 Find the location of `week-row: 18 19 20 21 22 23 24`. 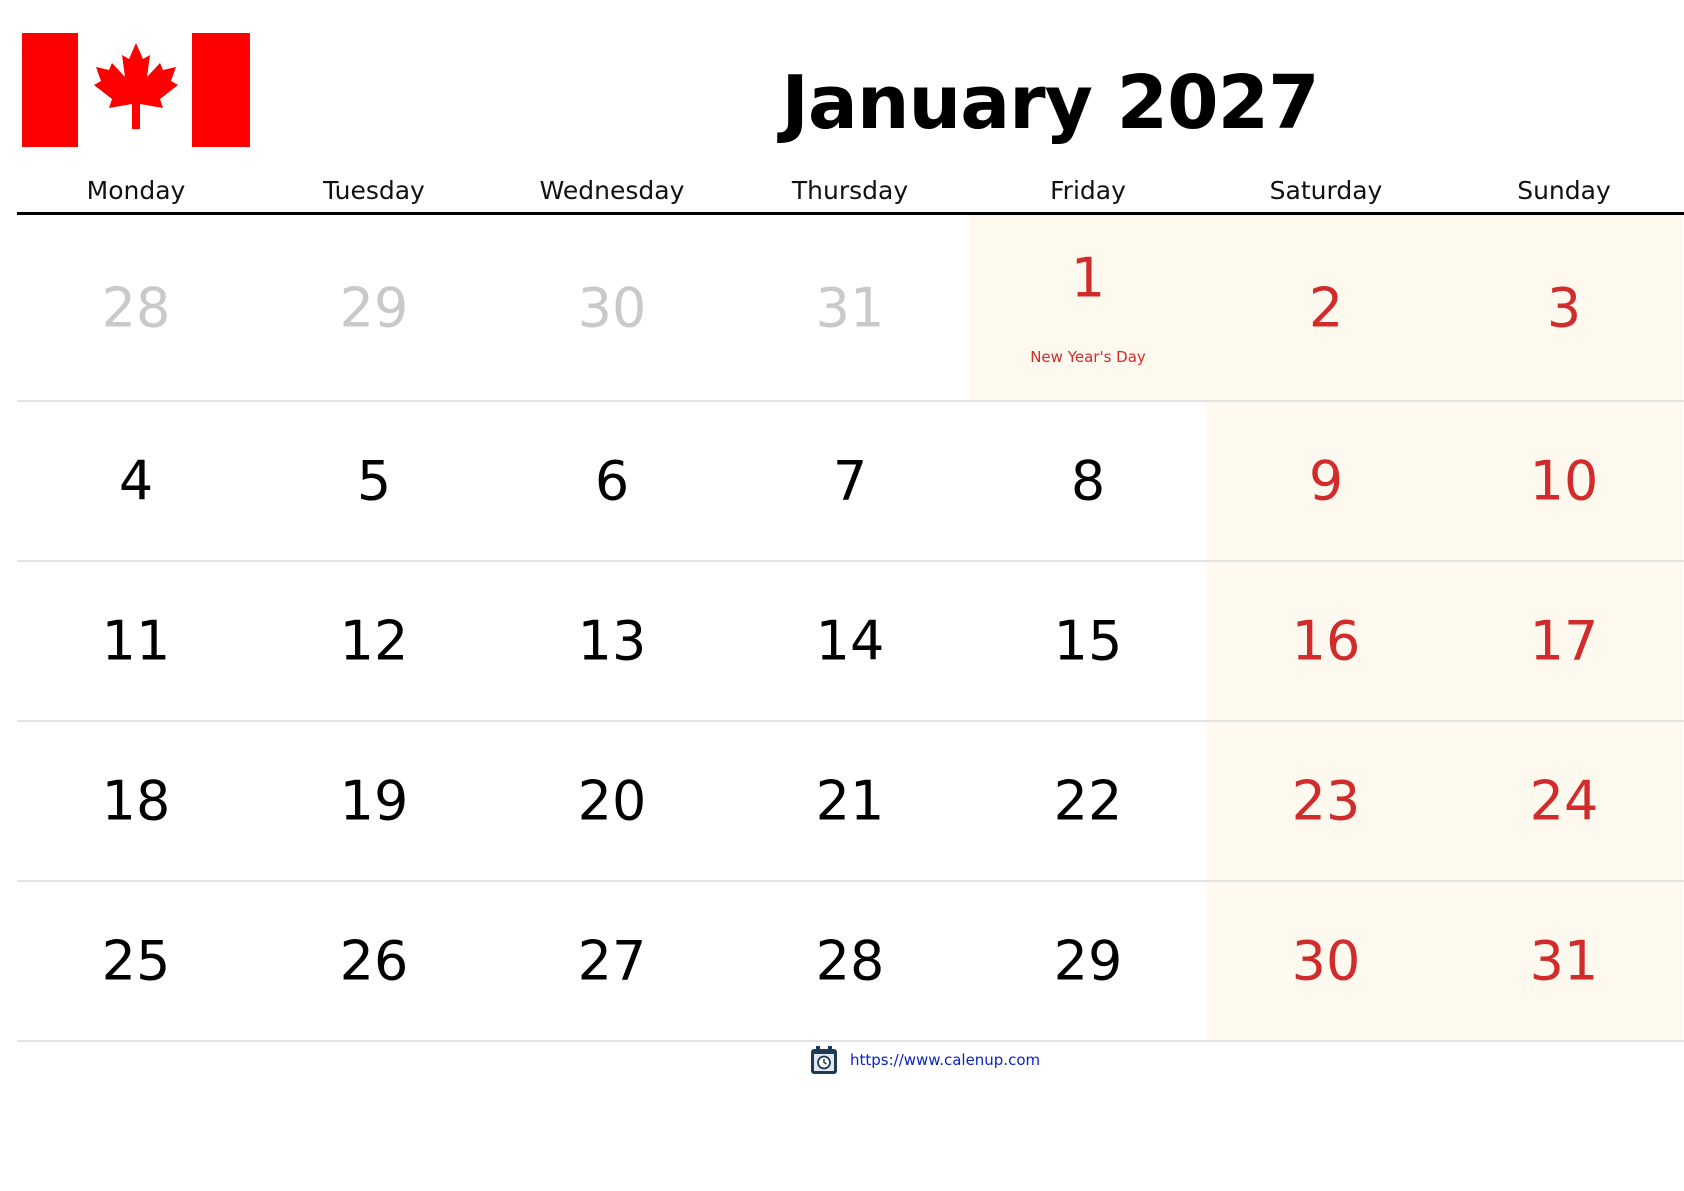

week-row: 18 19 20 21 22 23 24 is located at coordinates (850, 802).